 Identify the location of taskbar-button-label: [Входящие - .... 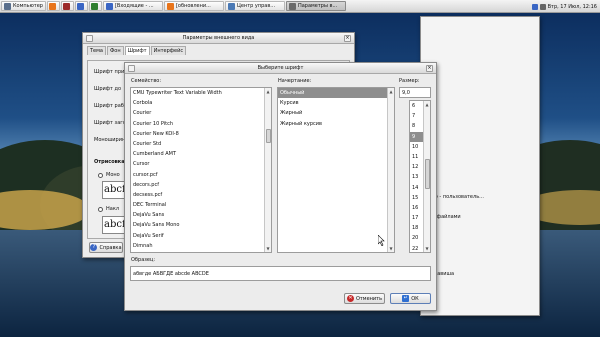
(134, 6).